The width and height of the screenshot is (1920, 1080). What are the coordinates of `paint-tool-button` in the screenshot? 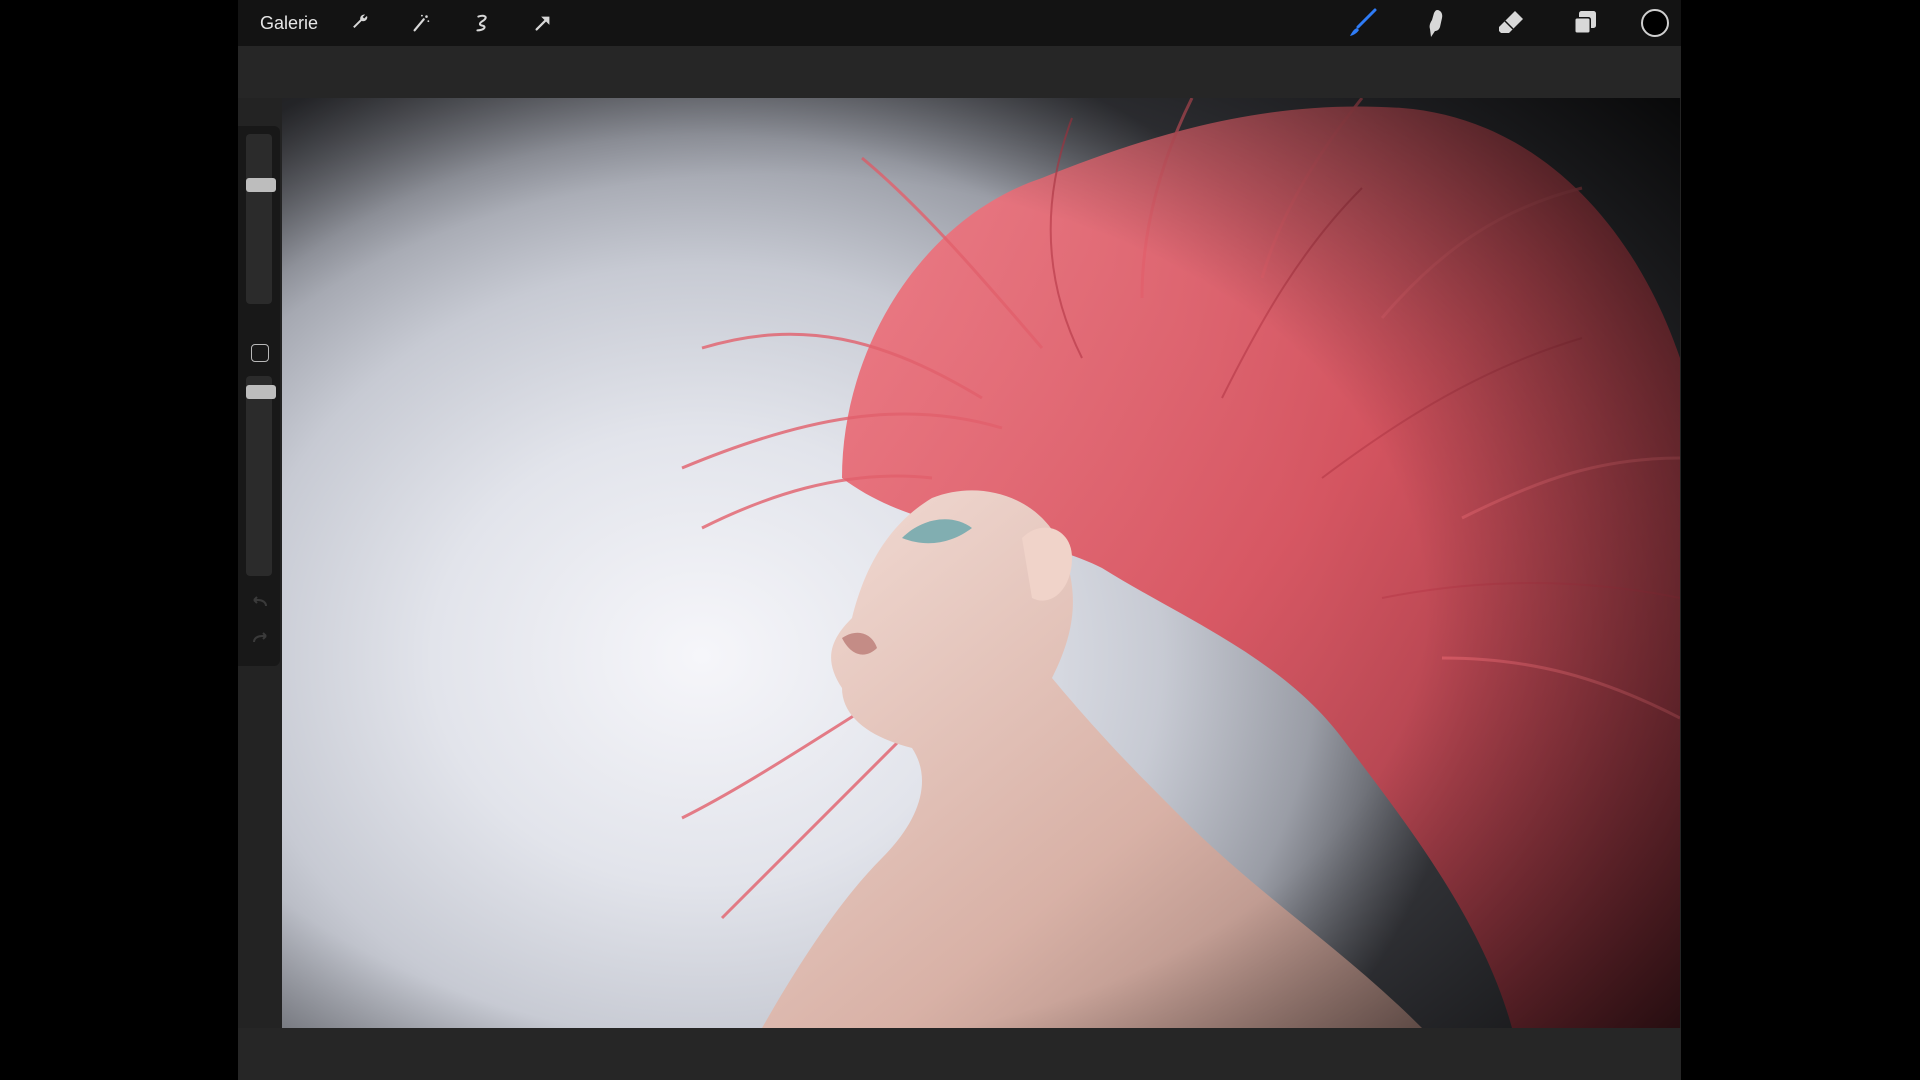 It's located at (1363, 23).